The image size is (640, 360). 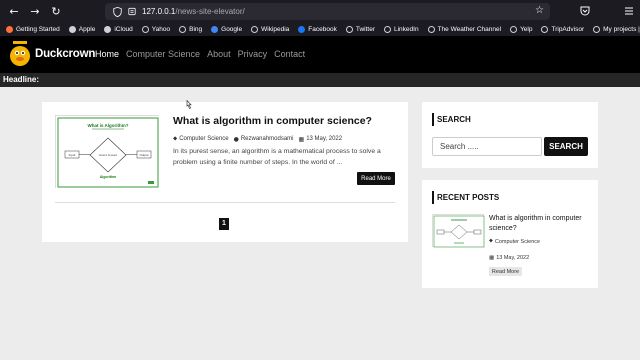 I want to click on reload-icon: ↻, so click(x=56, y=11).